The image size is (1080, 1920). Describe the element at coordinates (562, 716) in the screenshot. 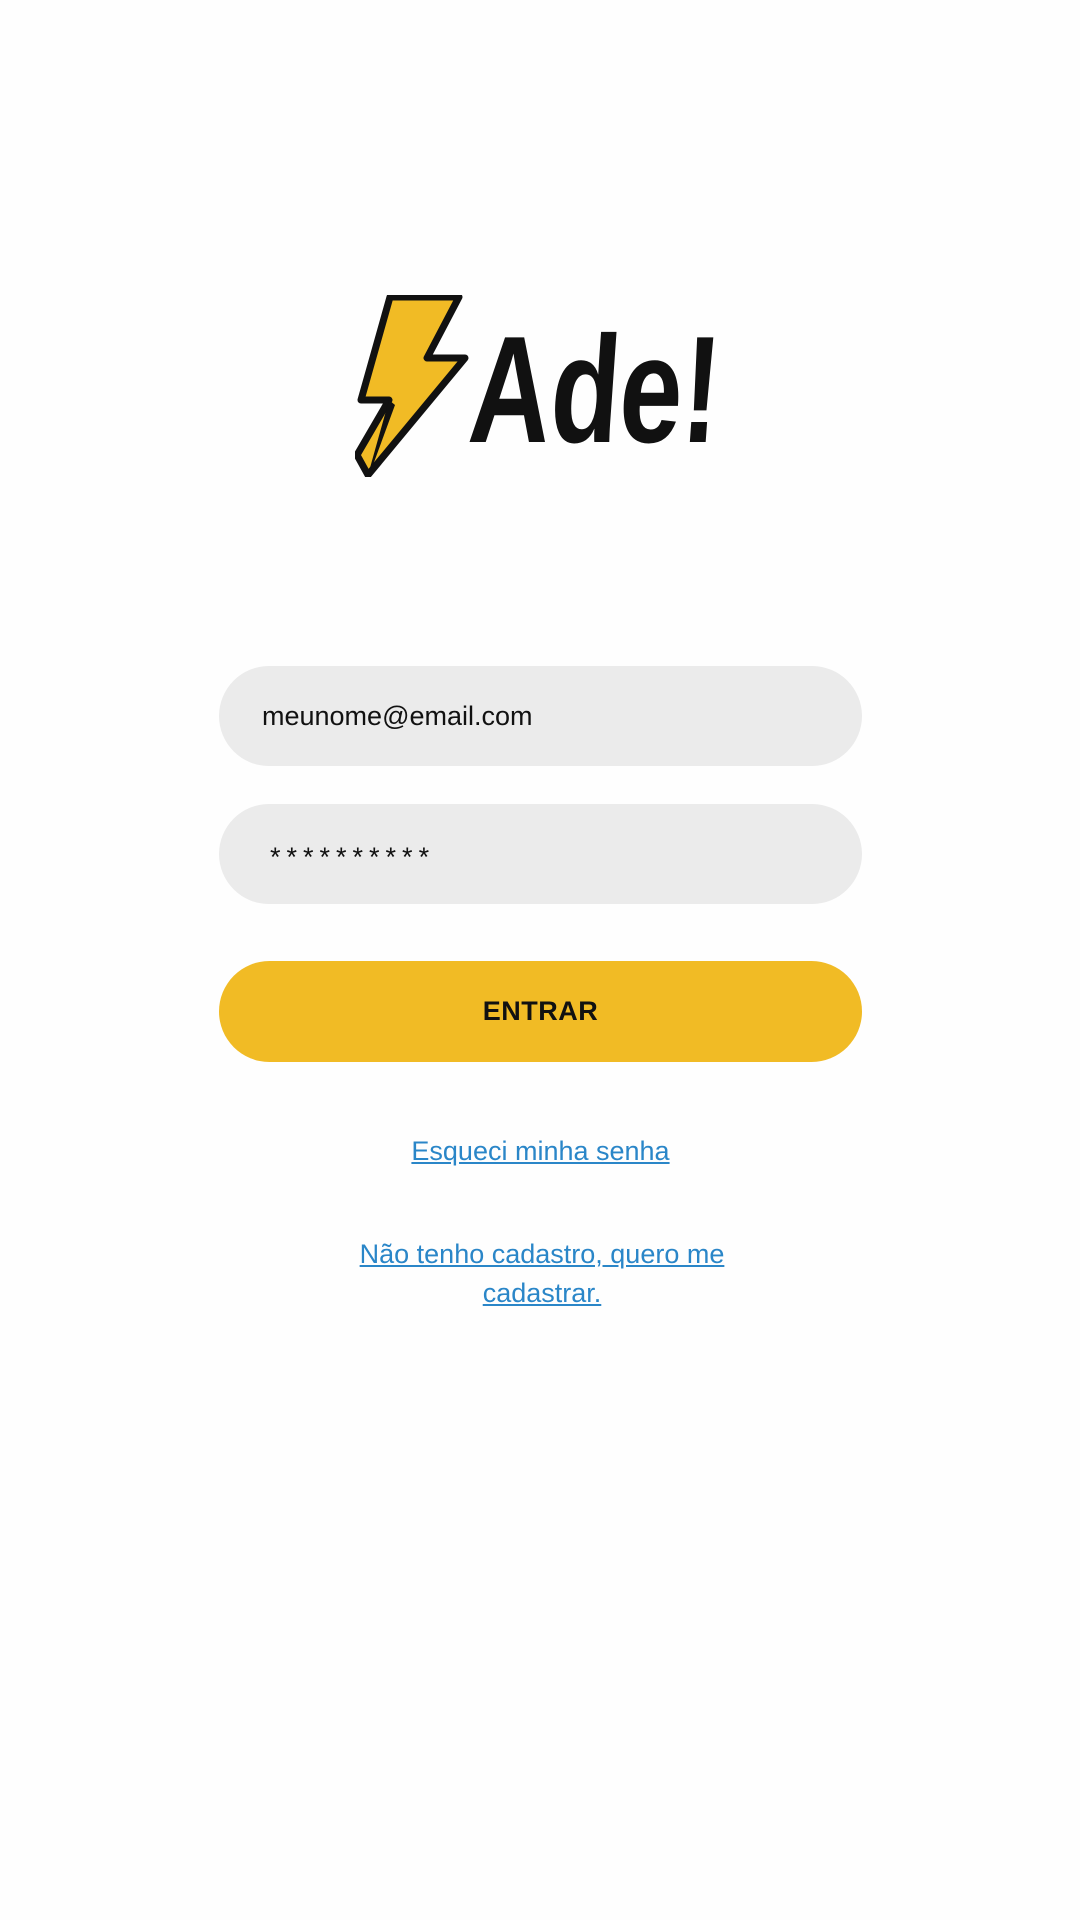

I see `email-input` at that location.